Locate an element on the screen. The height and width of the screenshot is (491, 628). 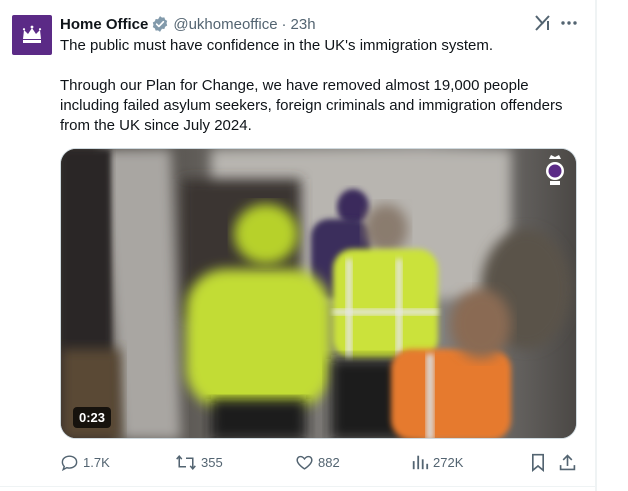
video-duration-badge: 0:23 is located at coordinates (92, 417).